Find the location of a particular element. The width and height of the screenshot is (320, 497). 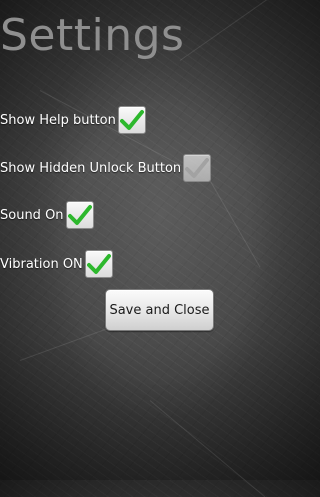

hidden-unlock-checkbox is located at coordinates (197, 168).